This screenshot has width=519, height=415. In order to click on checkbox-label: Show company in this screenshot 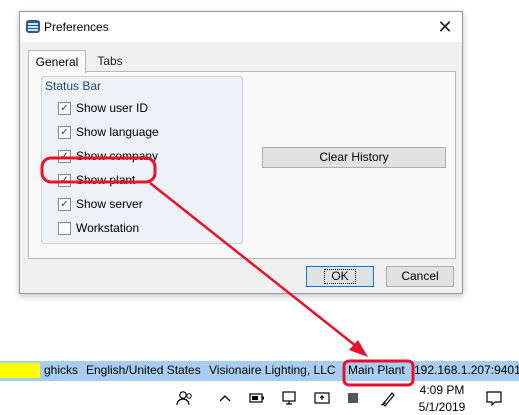, I will do `click(117, 156)`.